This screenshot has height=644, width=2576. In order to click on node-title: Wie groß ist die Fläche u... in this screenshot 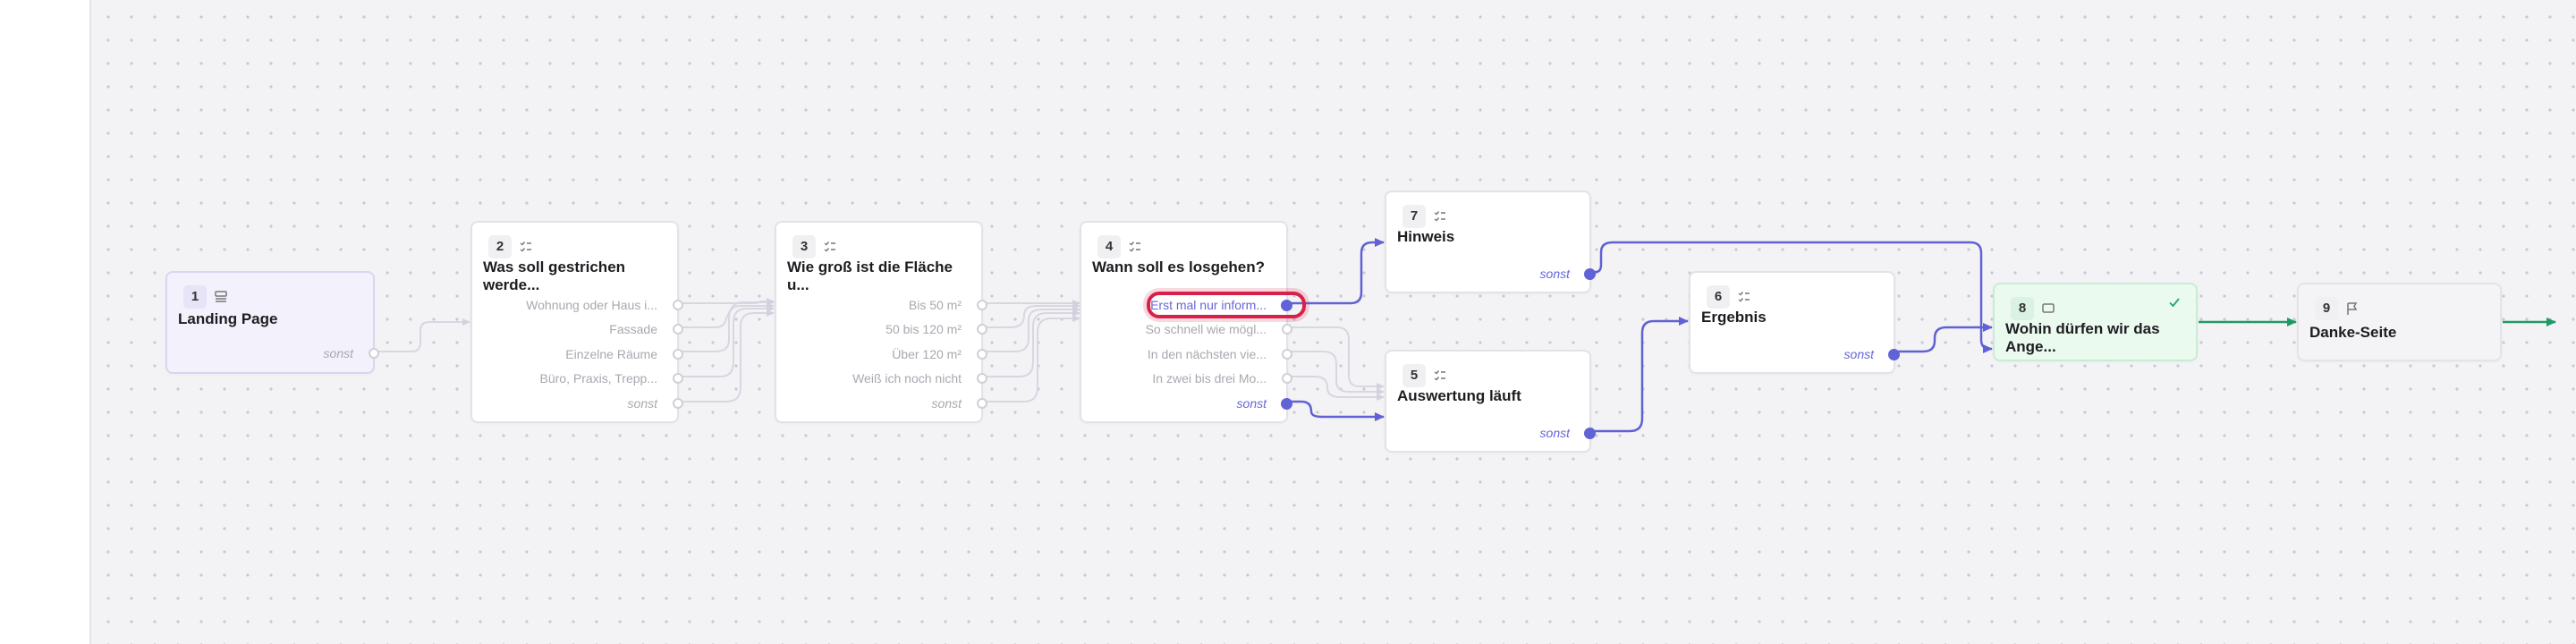, I will do `click(870, 275)`.